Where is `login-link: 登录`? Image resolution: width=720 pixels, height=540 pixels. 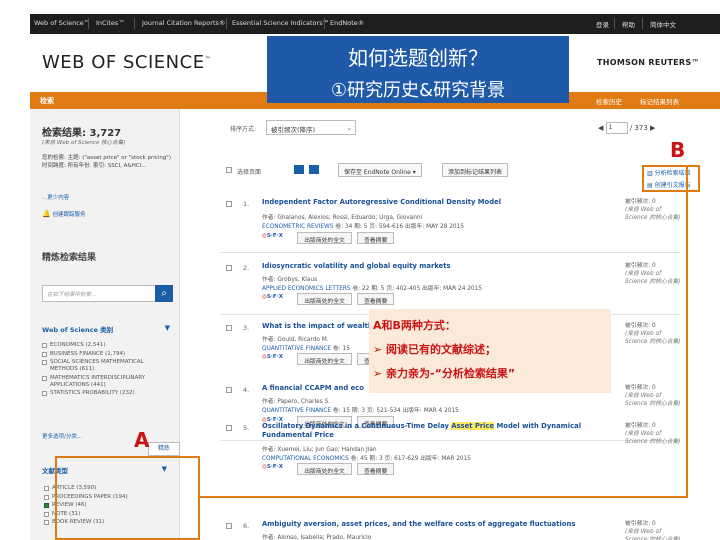 login-link: 登录 is located at coordinates (602, 24).